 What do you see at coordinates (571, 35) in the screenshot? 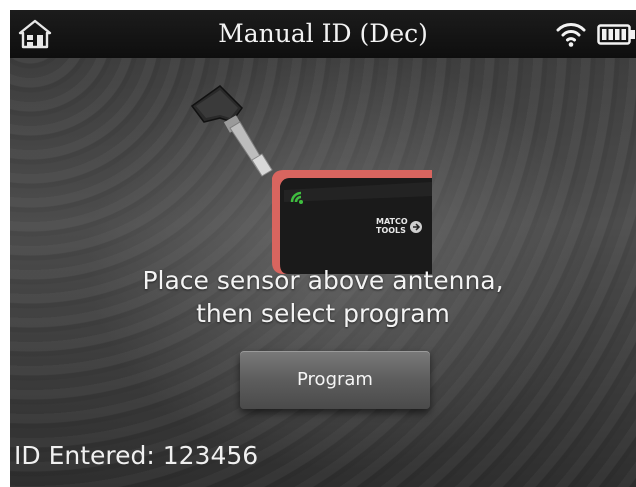
I see `wifi-icon` at bounding box center [571, 35].